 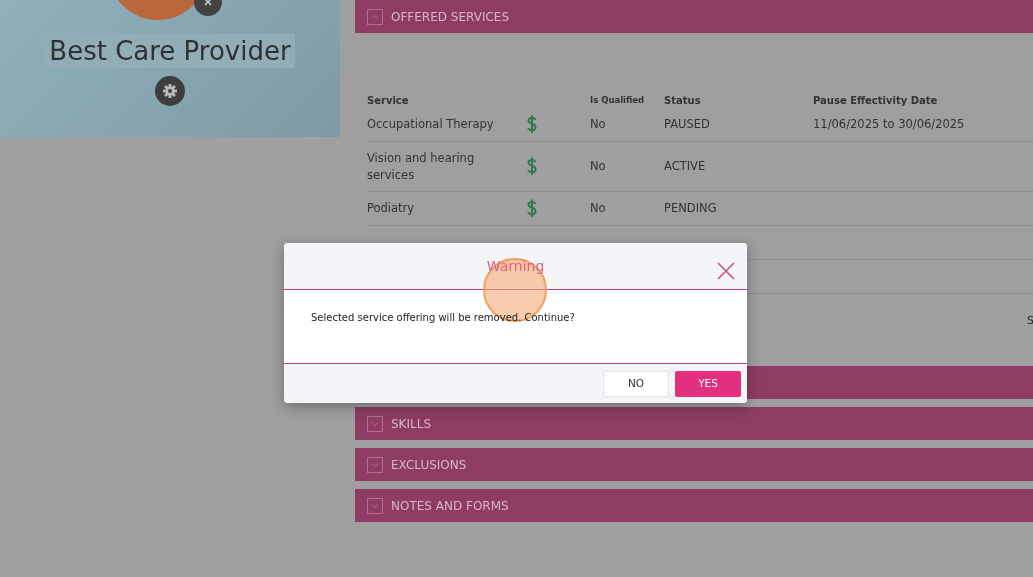 What do you see at coordinates (388, 101) in the screenshot?
I see `column-header: Service` at bounding box center [388, 101].